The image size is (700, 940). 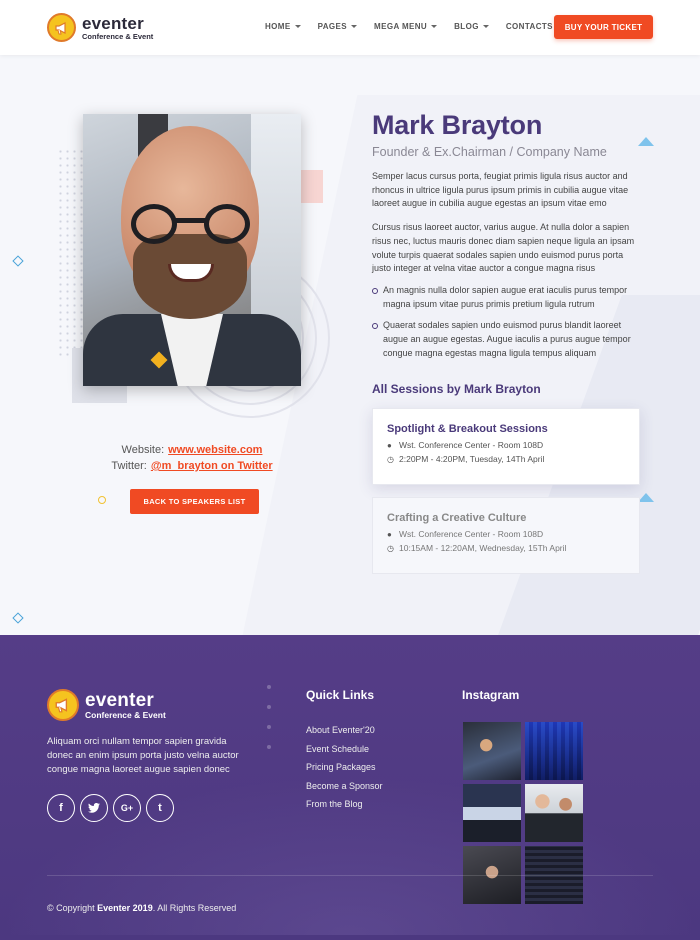 I want to click on quick-link: Pricing Packages, so click(x=344, y=767).